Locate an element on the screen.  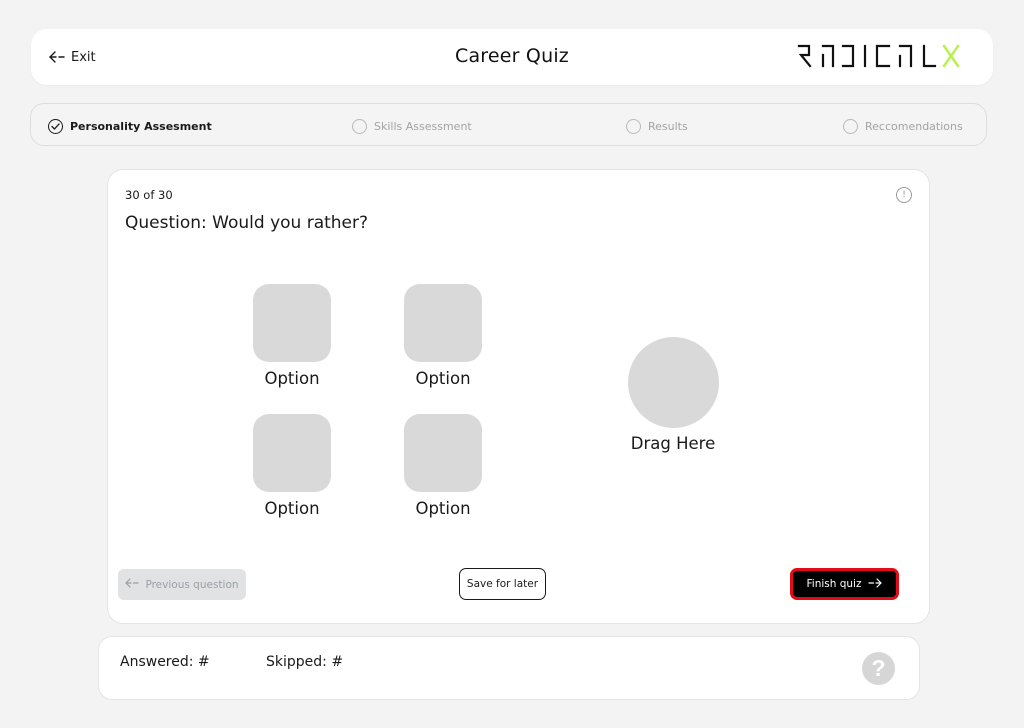
step-results: Results is located at coordinates (657, 126).